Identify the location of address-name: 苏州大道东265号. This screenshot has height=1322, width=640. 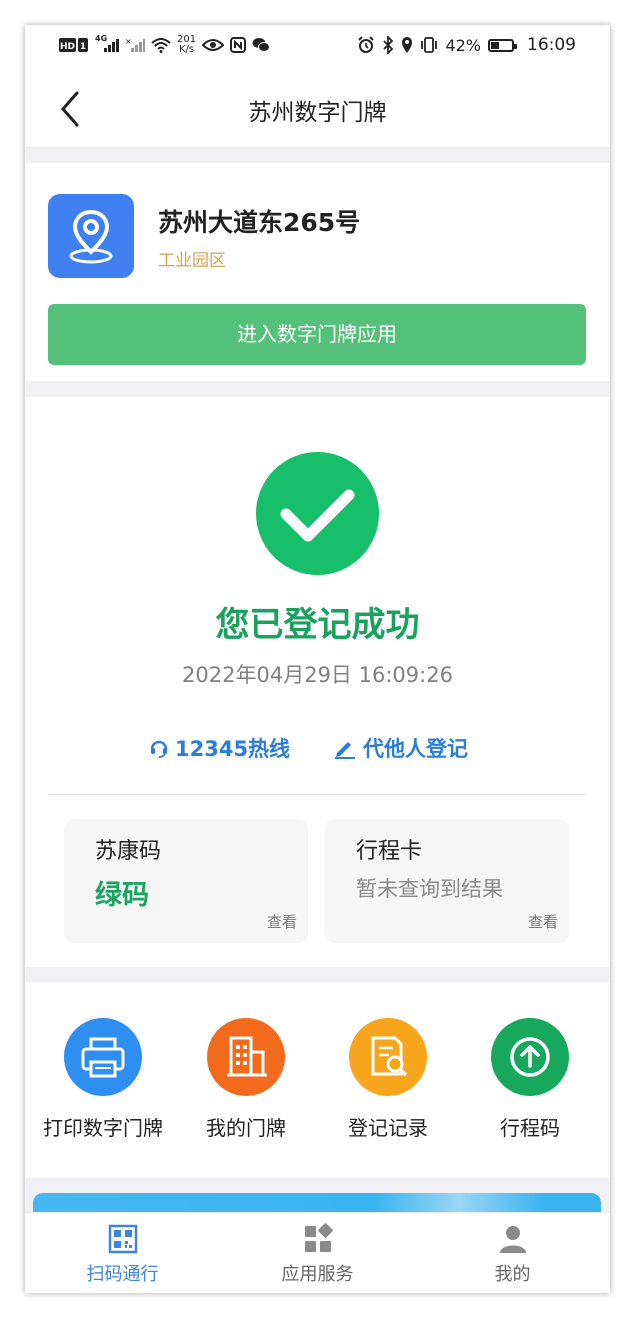
(259, 222).